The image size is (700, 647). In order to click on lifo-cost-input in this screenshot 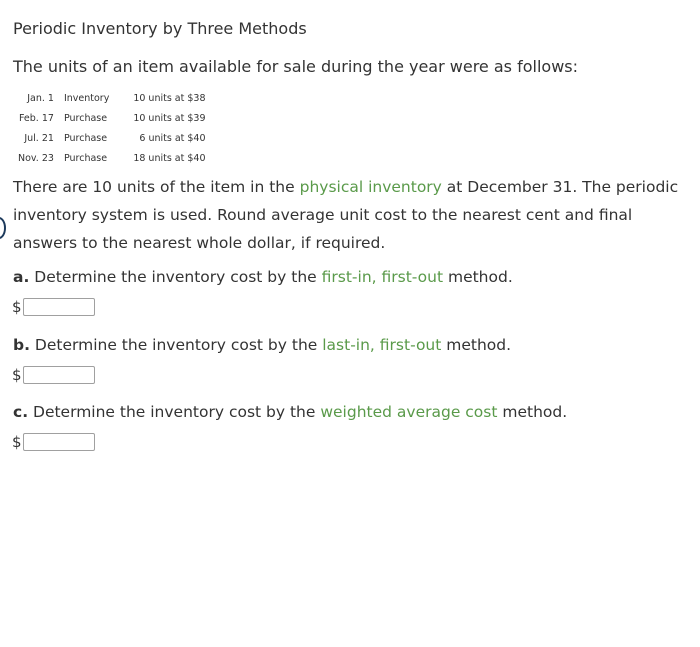, I will do `click(58, 375)`.